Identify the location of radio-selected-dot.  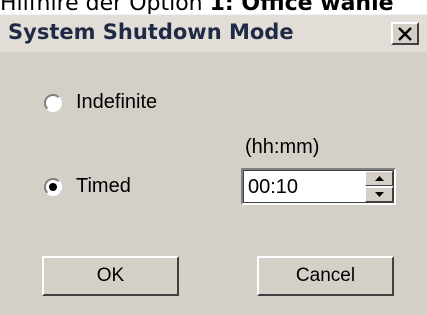
(53, 186).